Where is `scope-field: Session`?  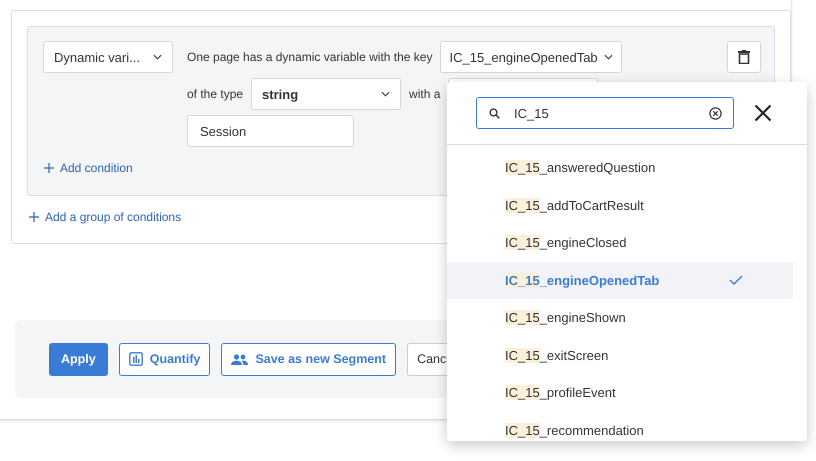
scope-field: Session is located at coordinates (270, 131).